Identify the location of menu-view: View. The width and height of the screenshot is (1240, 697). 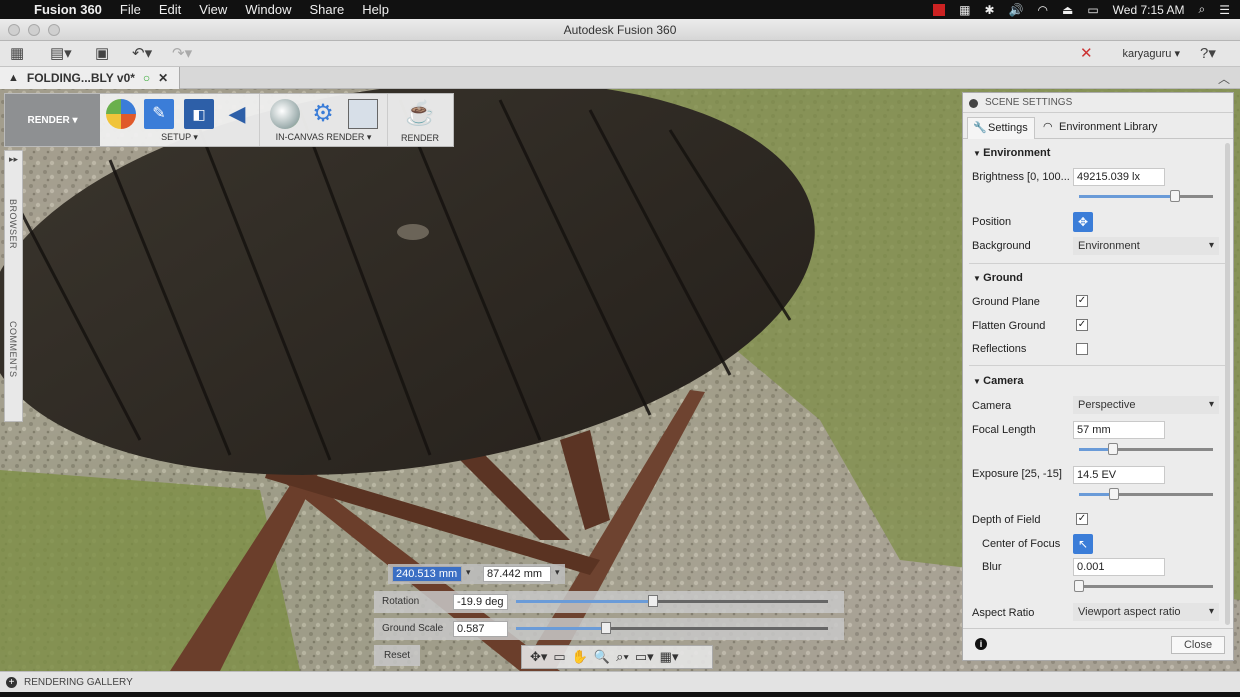
(213, 9).